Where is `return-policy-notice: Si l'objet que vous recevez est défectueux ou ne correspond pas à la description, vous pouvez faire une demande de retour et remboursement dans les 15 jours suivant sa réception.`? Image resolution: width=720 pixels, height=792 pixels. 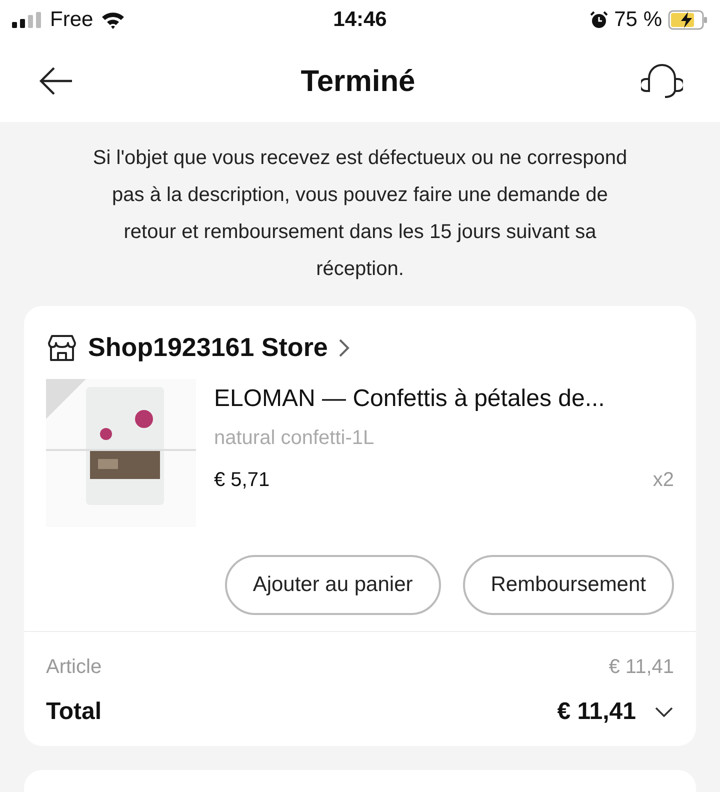
return-policy-notice: Si l'objet que vous recevez est défectueux ou ne correspond pas à la description, vous pouvez faire une demande de retour et remboursement dans les 15 jours suivant sa réception. is located at coordinates (360, 214).